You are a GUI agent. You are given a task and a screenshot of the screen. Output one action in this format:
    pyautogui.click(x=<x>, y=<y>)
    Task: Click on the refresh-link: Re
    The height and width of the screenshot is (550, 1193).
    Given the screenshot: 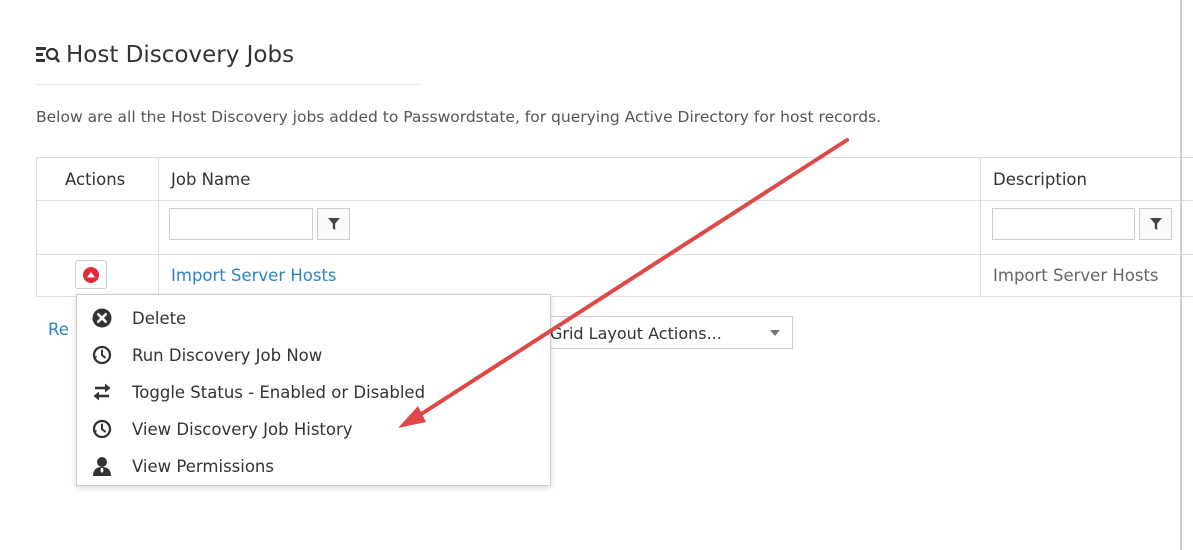 What is the action you would take?
    pyautogui.click(x=58, y=329)
    